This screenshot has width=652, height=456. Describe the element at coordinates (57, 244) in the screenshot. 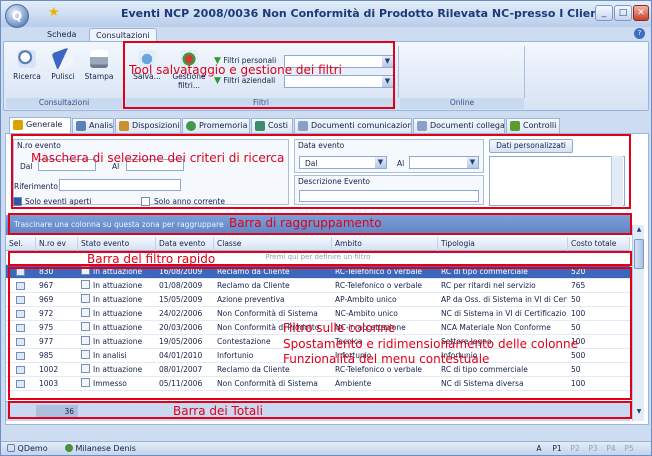

I see `col-nro-evento: N.ro ev` at that location.